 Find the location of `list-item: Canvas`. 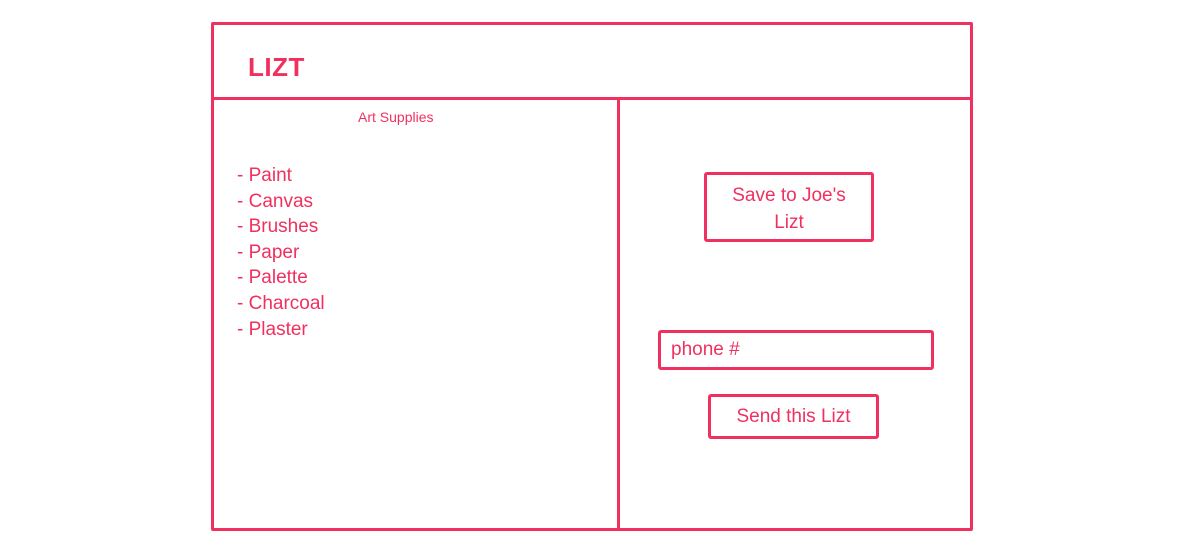

list-item: Canvas is located at coordinates (281, 202).